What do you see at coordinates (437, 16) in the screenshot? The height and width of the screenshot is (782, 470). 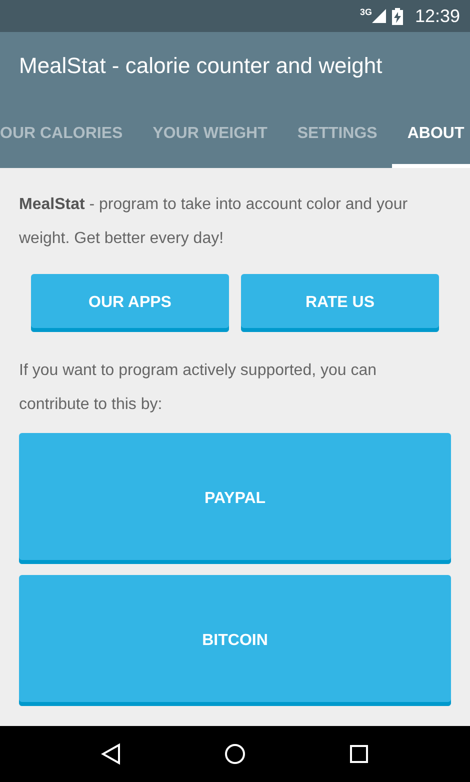 I see `clock-time: 12:39` at bounding box center [437, 16].